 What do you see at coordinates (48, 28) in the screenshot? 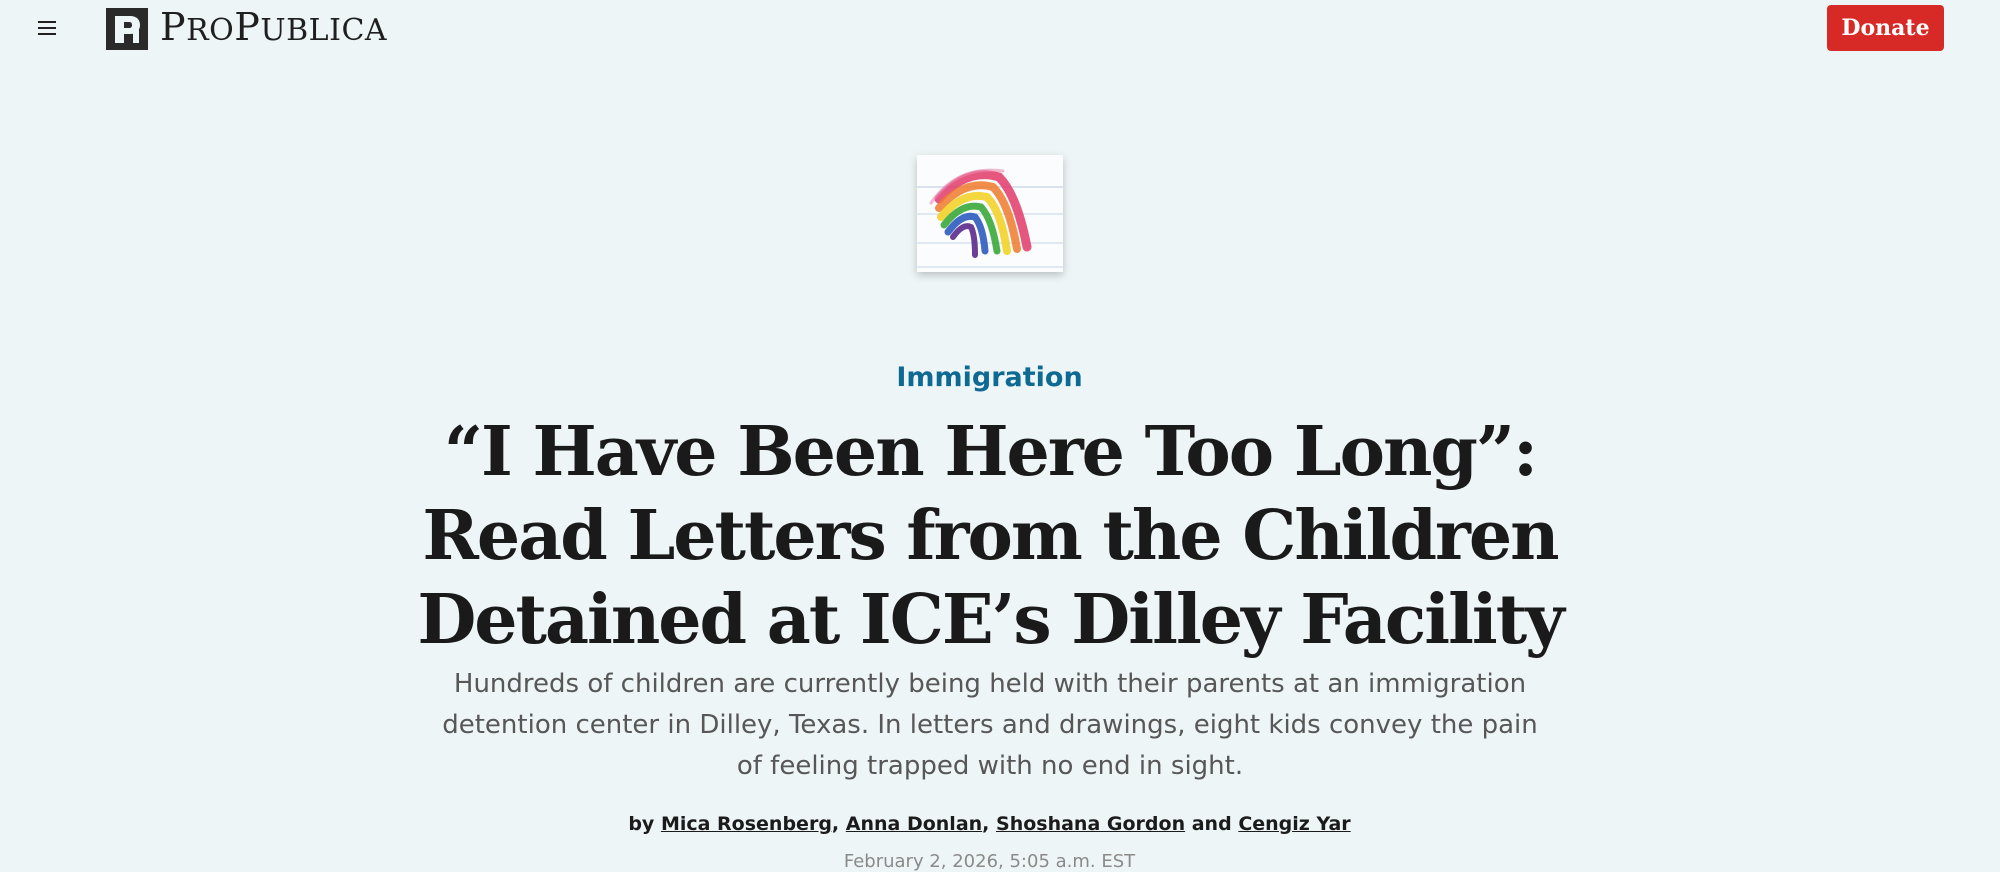
I see `menu-button` at bounding box center [48, 28].